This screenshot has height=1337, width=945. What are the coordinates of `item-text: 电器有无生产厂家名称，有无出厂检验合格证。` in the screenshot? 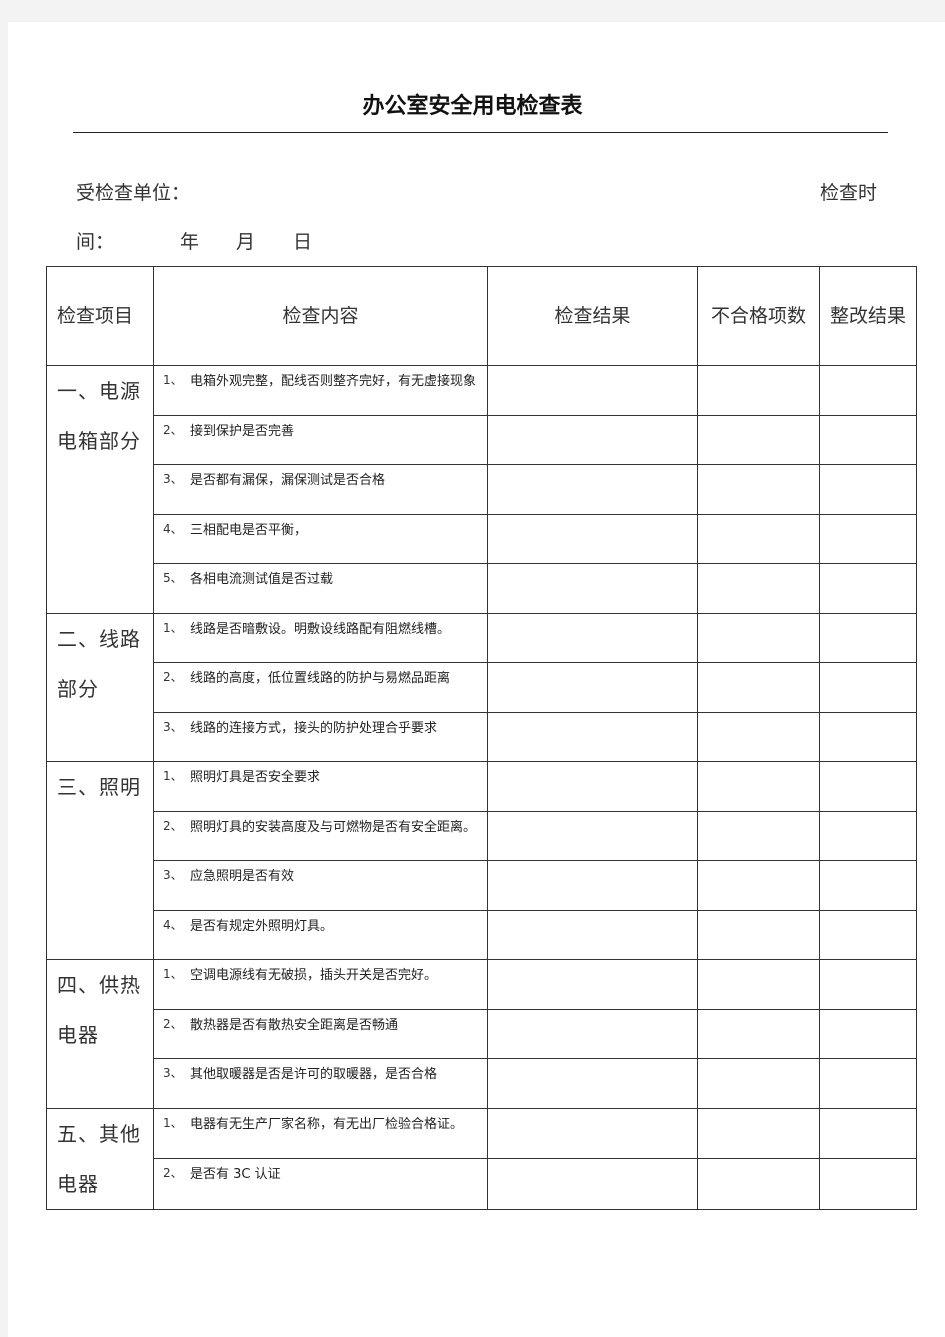 It's located at (327, 1124).